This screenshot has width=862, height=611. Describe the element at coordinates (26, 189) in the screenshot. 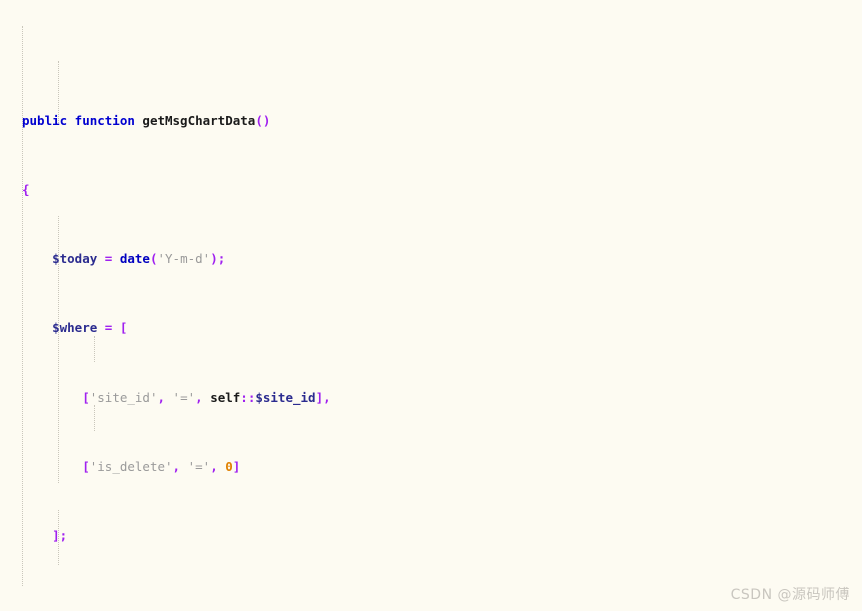

I see `code-line-2: {` at that location.